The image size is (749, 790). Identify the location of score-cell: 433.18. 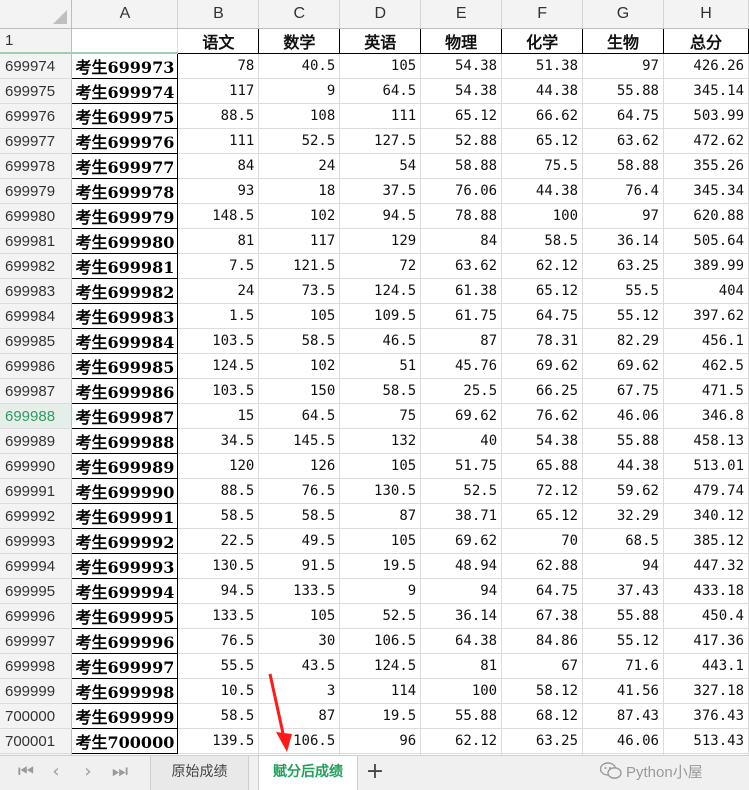
(706, 591).